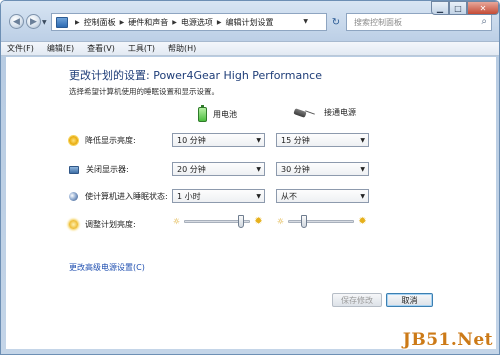 This screenshot has width=500, height=355. What do you see at coordinates (74, 169) in the screenshot?
I see `monitor-icon` at bounding box center [74, 169].